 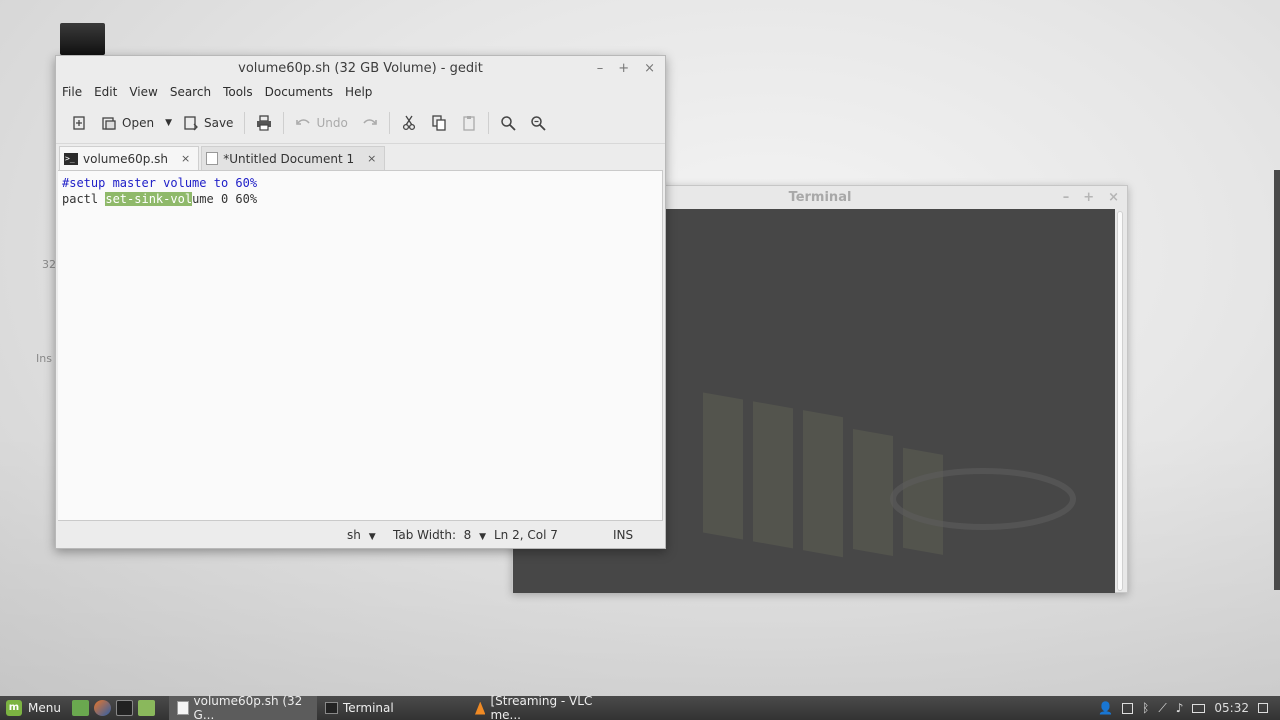 What do you see at coordinates (49, 264) in the screenshot?
I see `desktop-label: 32` at bounding box center [49, 264].